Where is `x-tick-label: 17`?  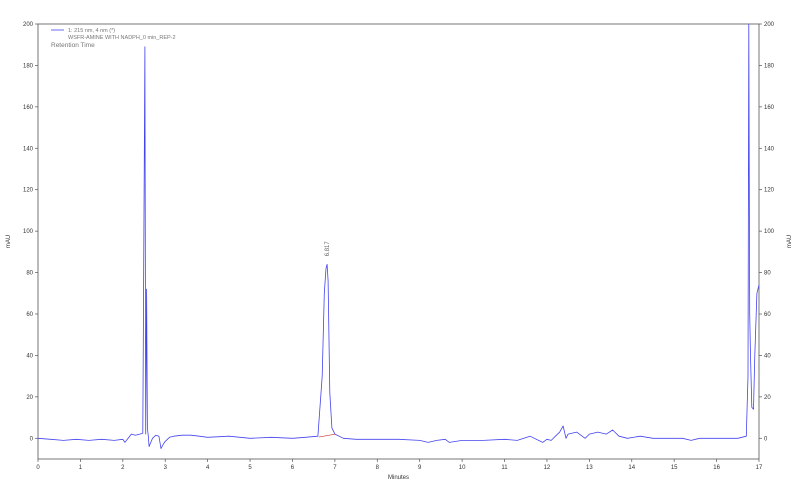
x-tick-label: 17 is located at coordinates (759, 468).